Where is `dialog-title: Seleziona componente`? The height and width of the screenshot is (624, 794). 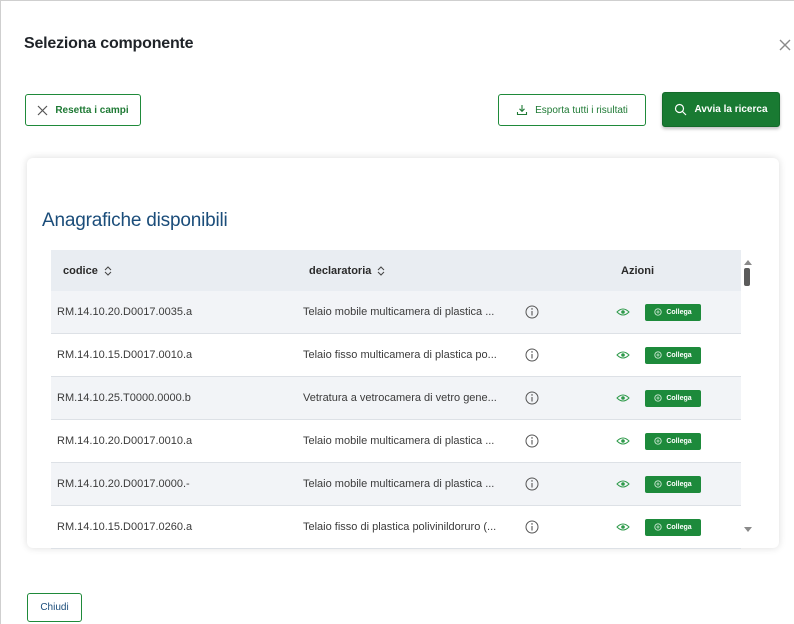
dialog-title: Seleziona componente is located at coordinates (109, 43).